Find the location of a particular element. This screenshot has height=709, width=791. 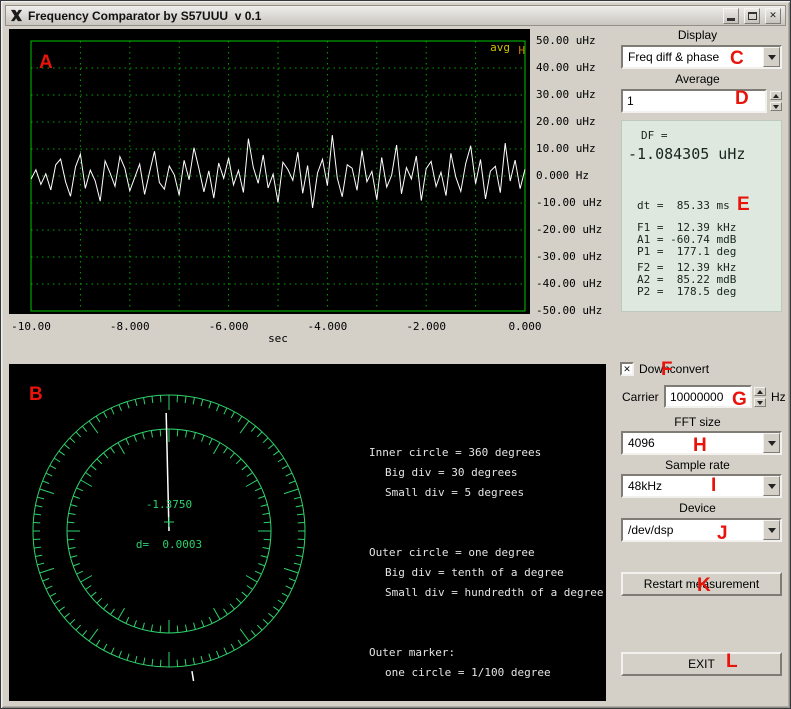

downconvert-label: Downconvert is located at coordinates (674, 369).